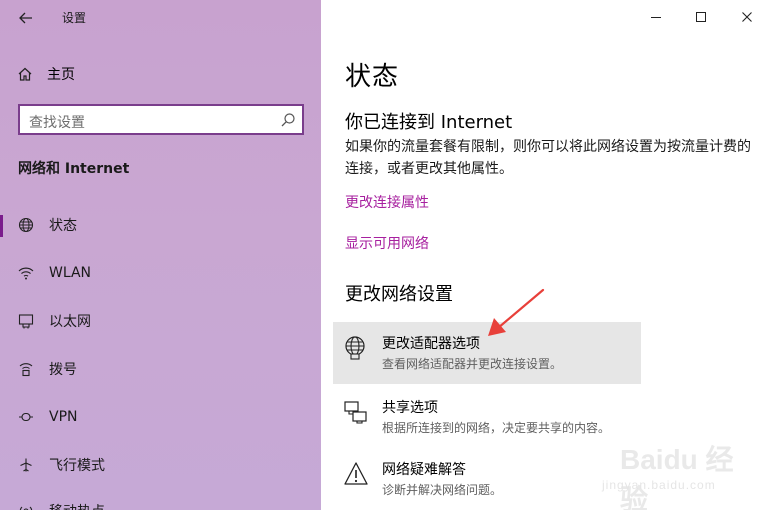 The width and height of the screenshot is (771, 510). I want to click on sidebar-item-label: 以太网, so click(70, 322).